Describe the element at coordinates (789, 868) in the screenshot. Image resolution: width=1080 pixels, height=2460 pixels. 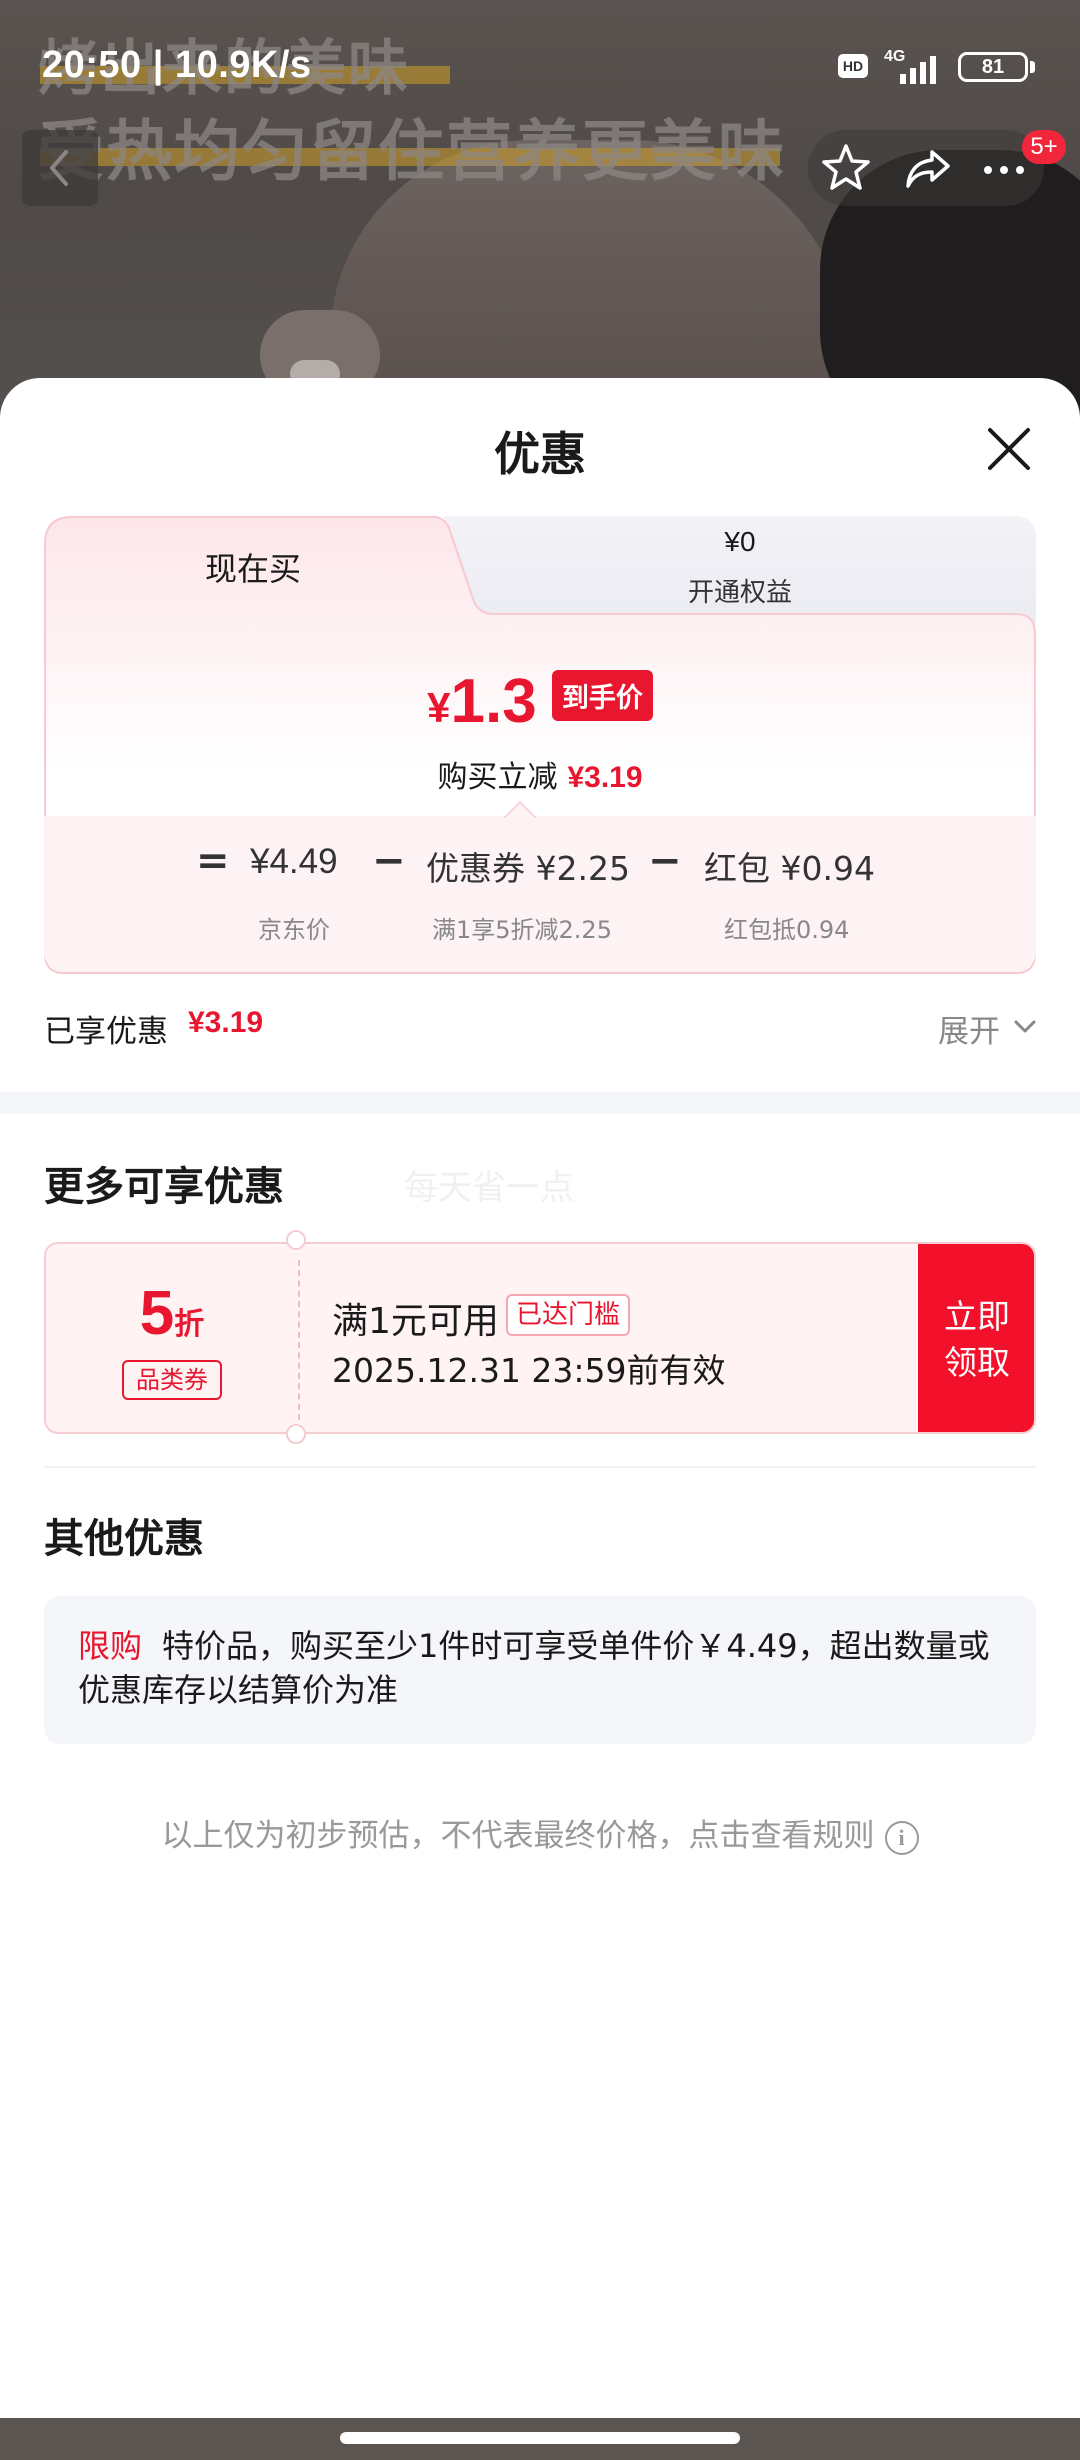
I see `redpack-amount: 红包 ¥0.94` at that location.